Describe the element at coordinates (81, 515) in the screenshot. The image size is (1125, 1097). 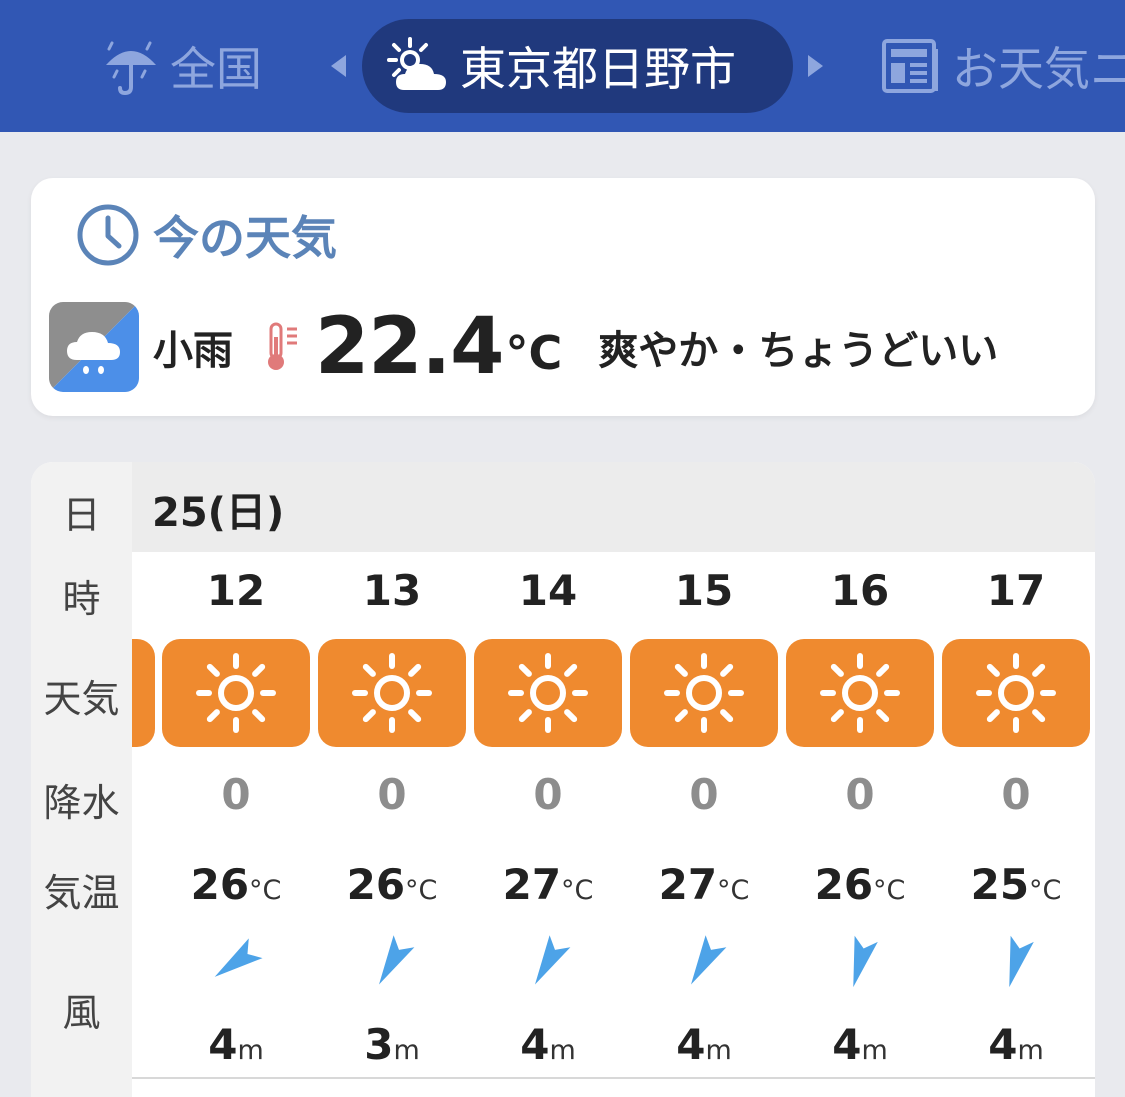
I see `row-label-day: 日` at that location.